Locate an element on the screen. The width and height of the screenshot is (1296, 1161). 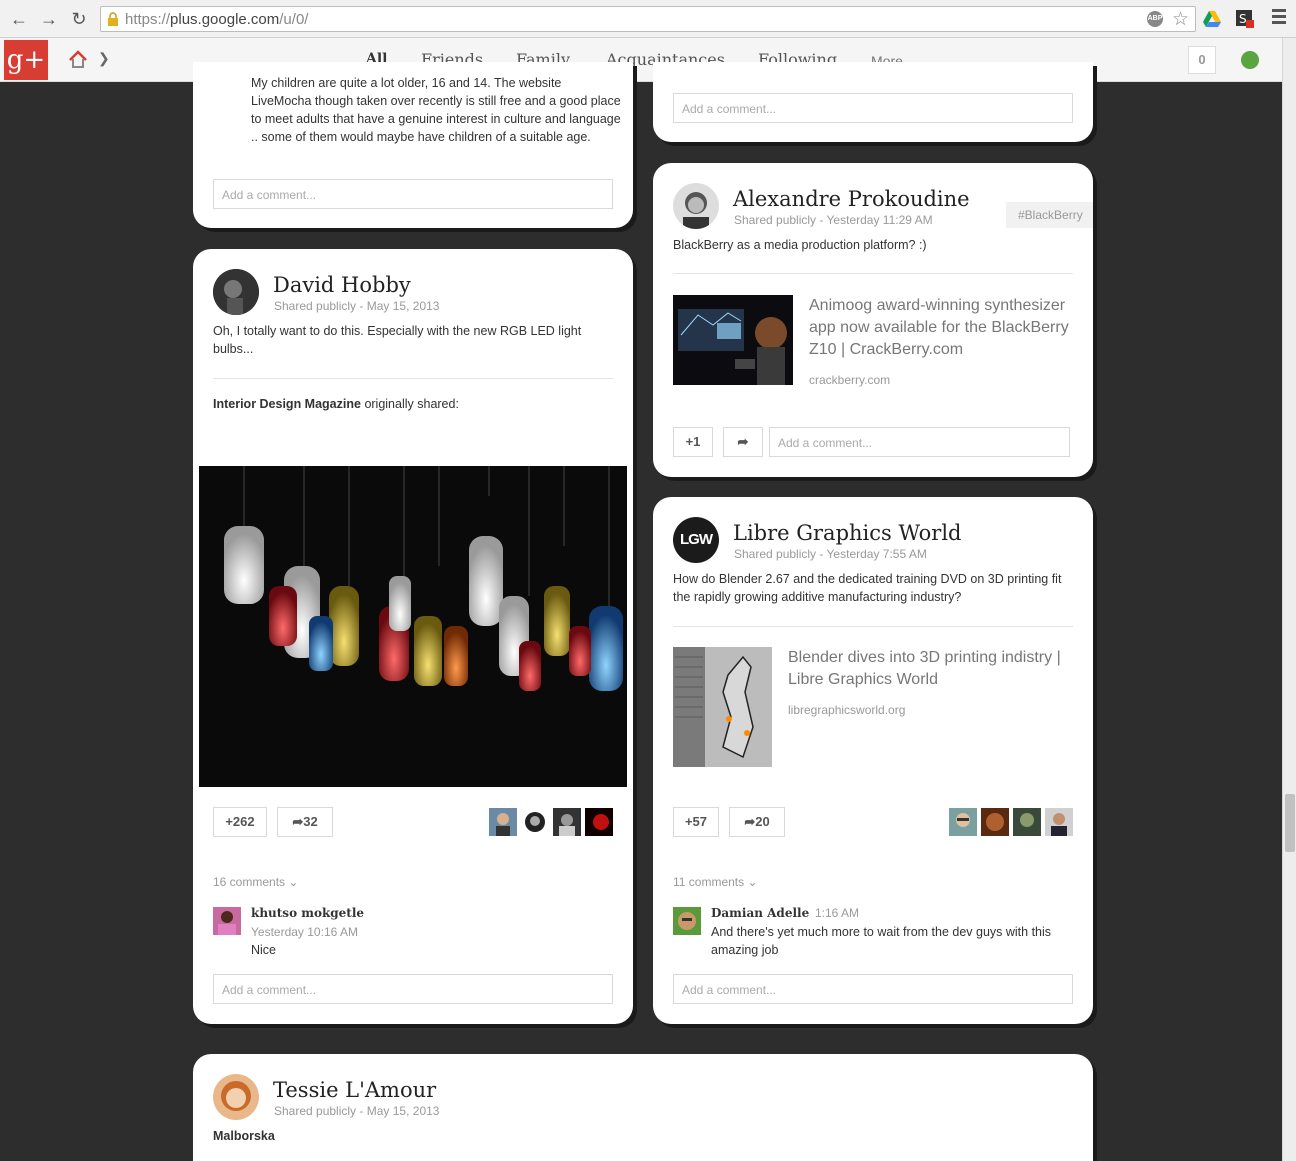
forward-arrow-icon: → is located at coordinates (49, 19).